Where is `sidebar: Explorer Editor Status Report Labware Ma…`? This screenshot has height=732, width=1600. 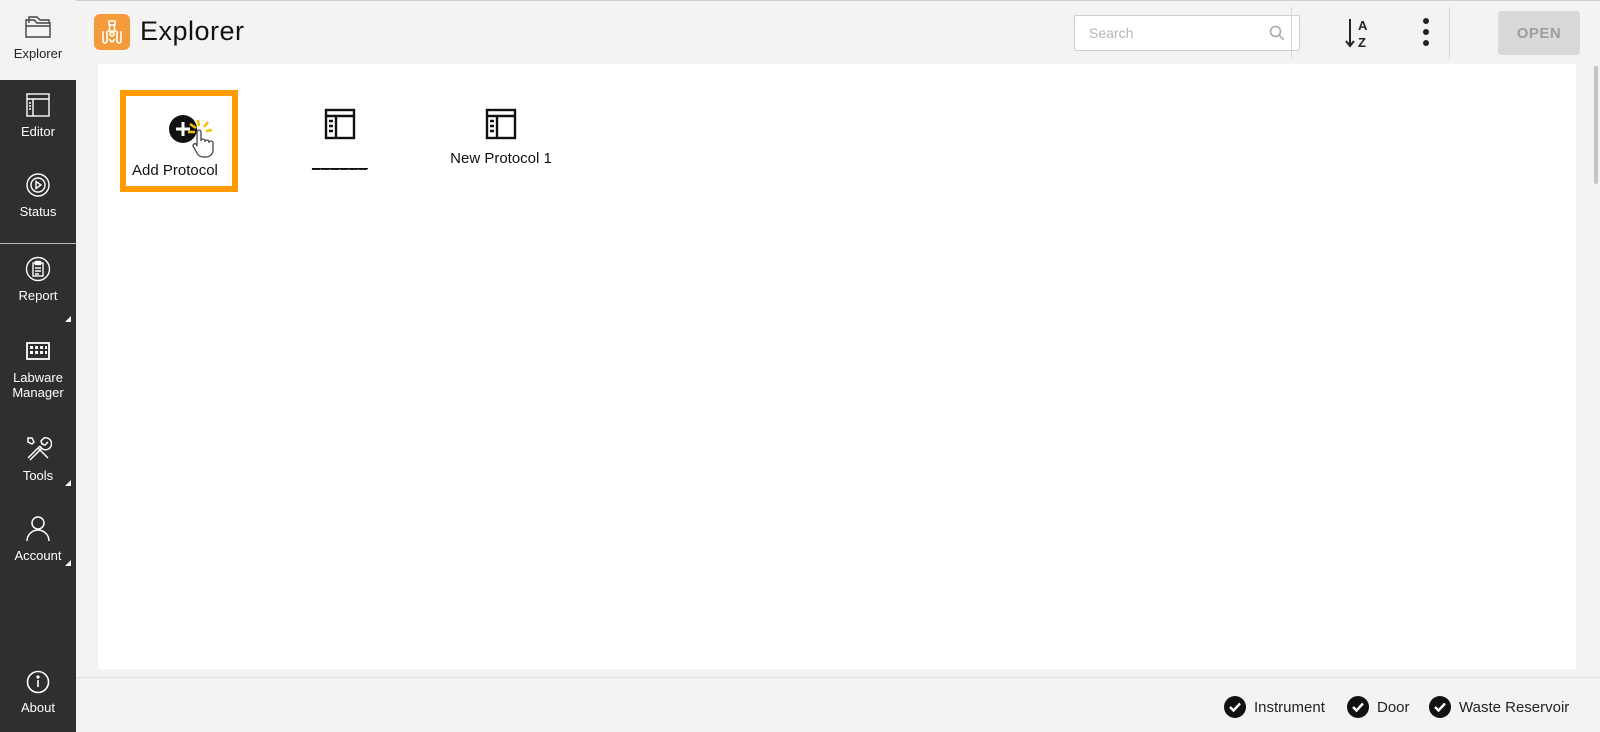
sidebar: Explorer Editor Status Report Labware Ma… is located at coordinates (38, 366).